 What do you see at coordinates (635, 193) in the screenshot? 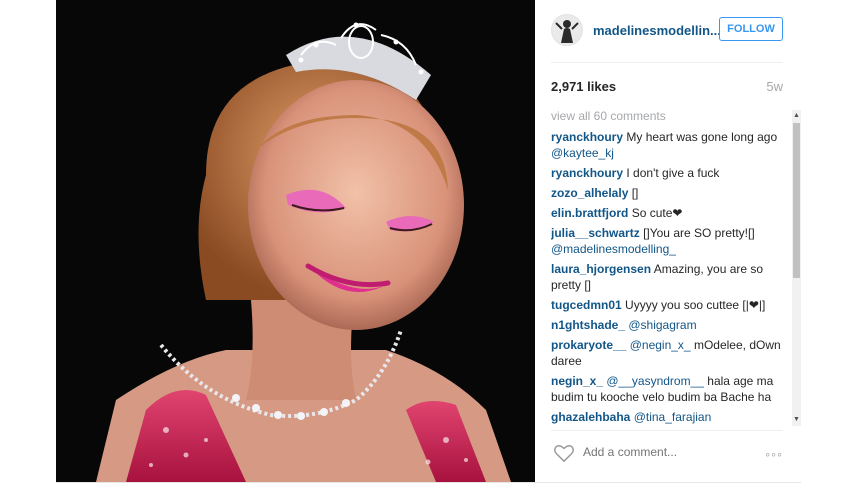
I see `comment-text: []` at bounding box center [635, 193].